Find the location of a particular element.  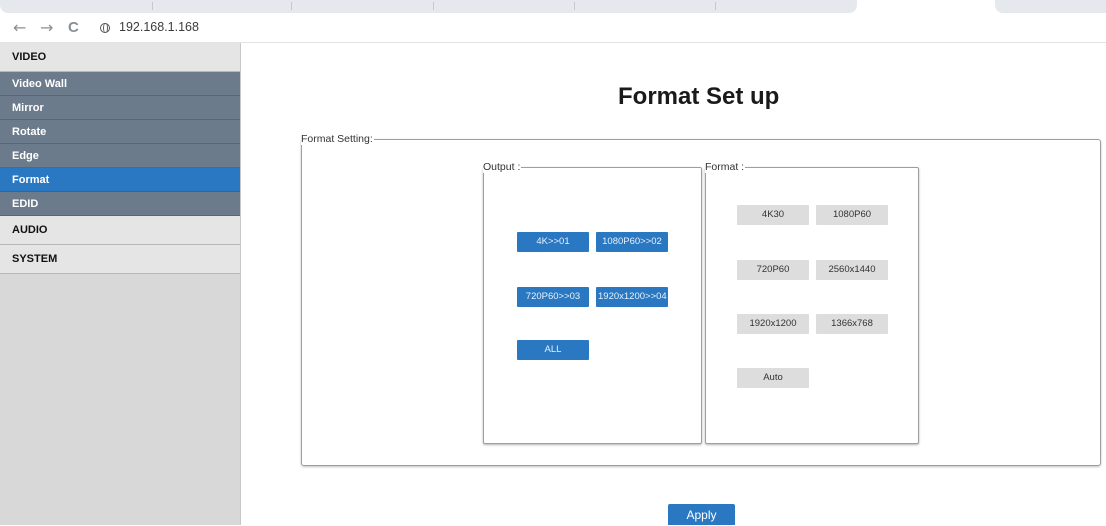

sidebar-item-video-wall: Video Wall is located at coordinates (120, 84).